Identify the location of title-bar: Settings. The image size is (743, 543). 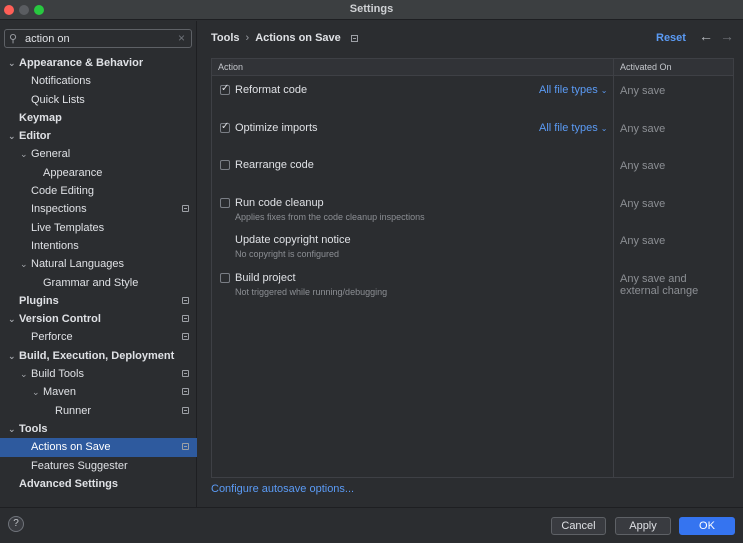
(371, 10).